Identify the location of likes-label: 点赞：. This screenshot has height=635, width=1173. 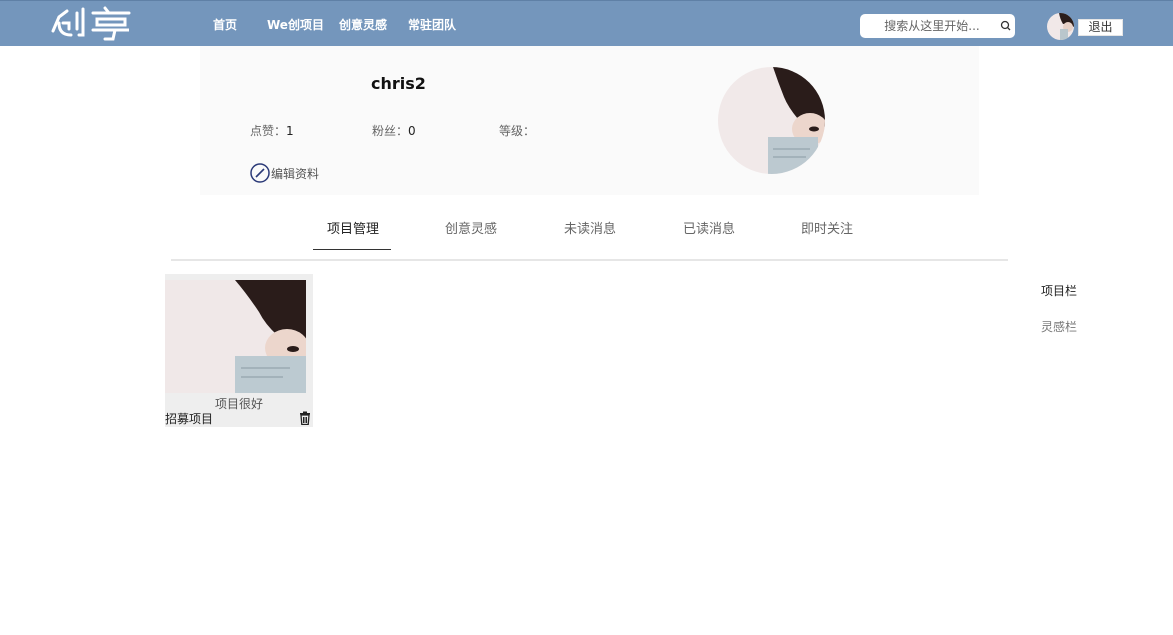
(268, 131).